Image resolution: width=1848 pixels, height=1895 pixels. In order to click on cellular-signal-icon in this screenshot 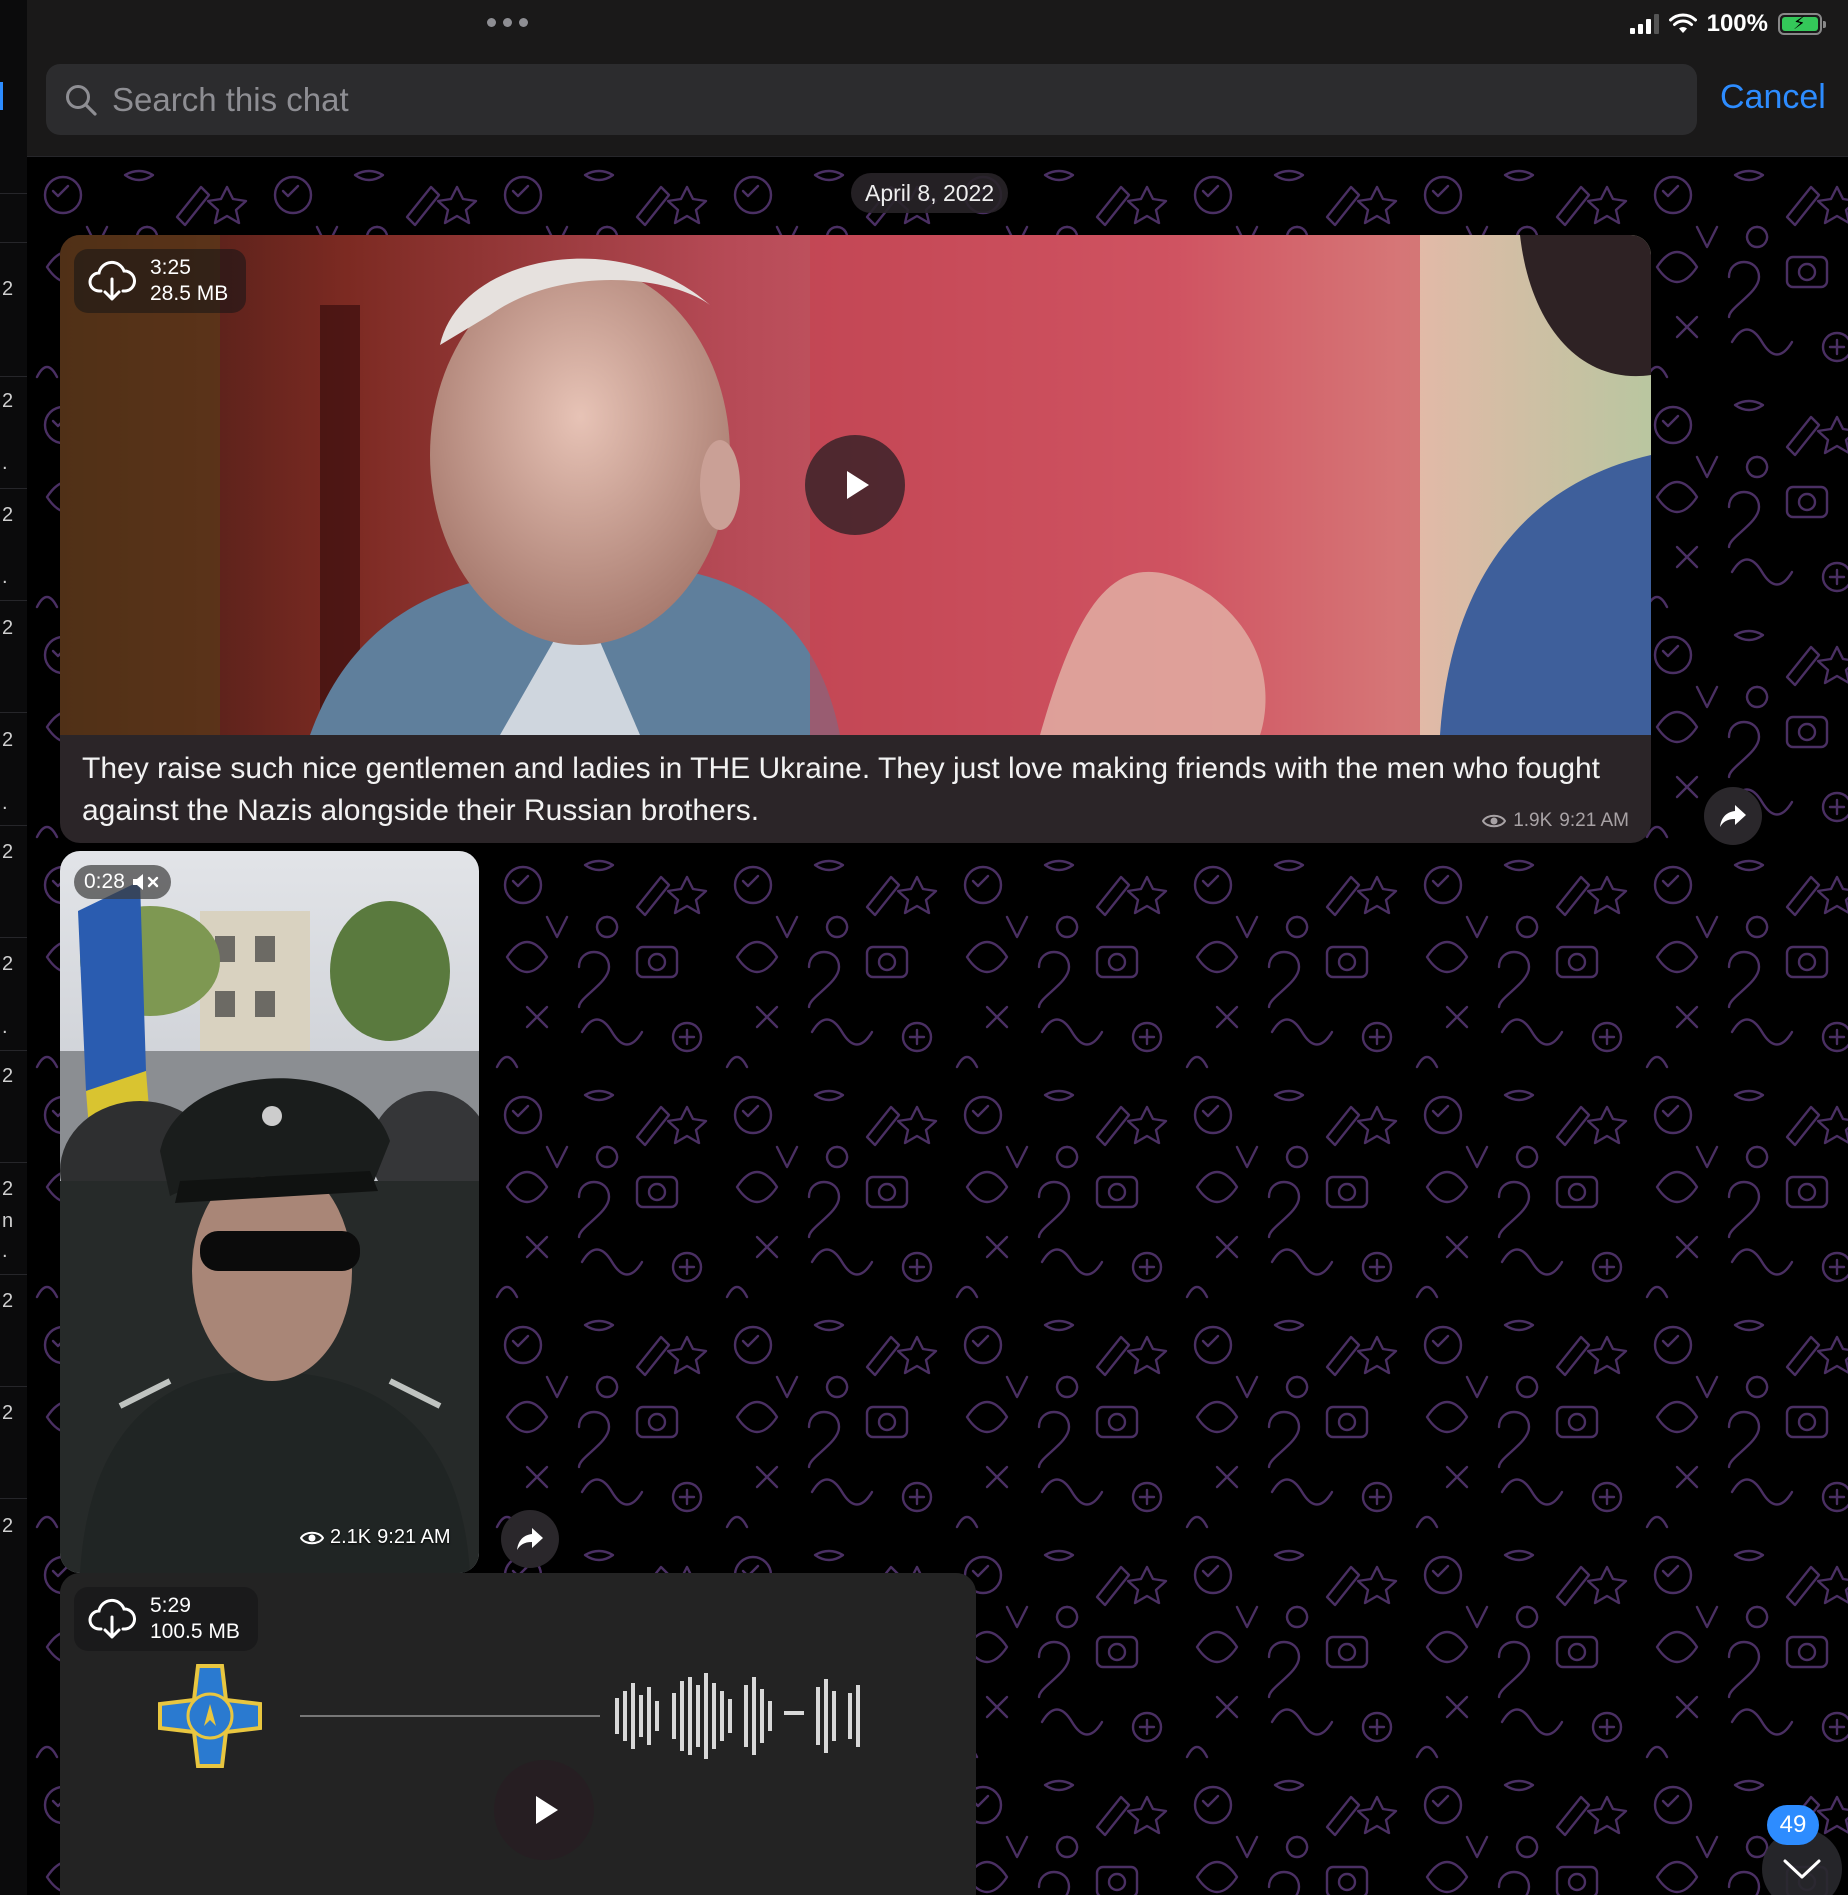, I will do `click(1644, 24)`.